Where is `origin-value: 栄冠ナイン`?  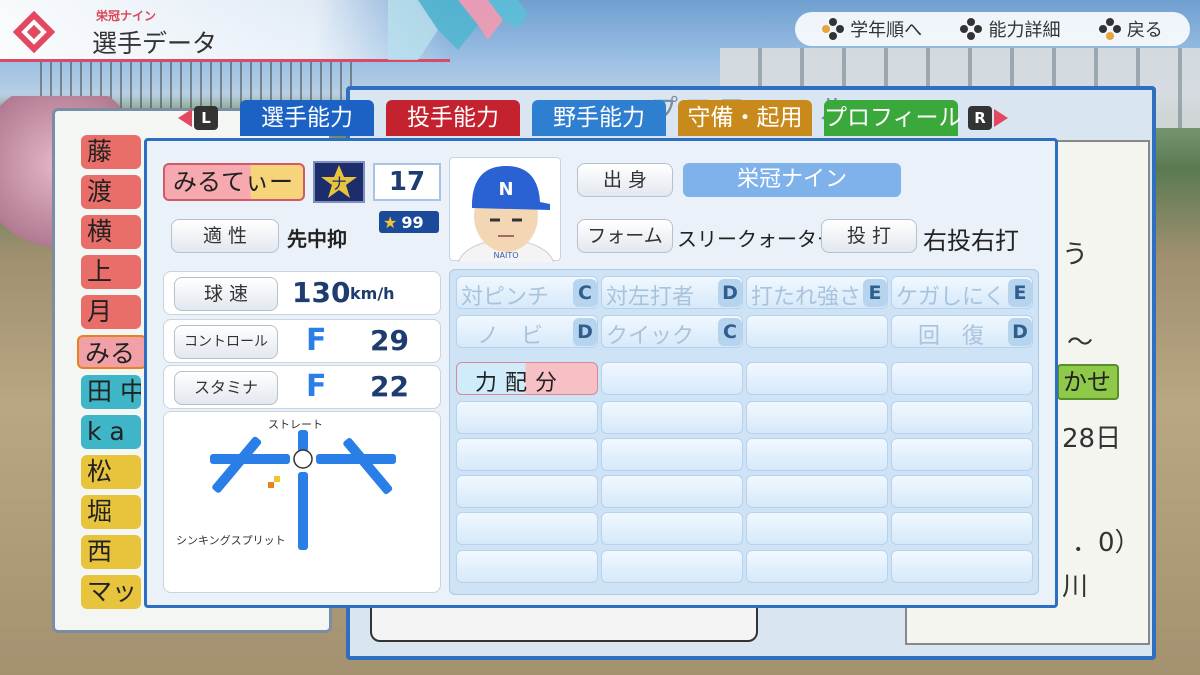
origin-value: 栄冠ナイン is located at coordinates (792, 180).